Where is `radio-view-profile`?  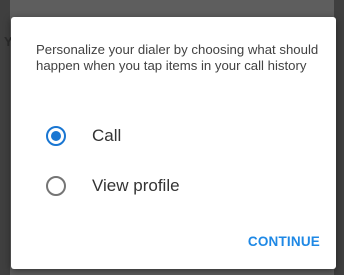
radio-view-profile is located at coordinates (56, 186).